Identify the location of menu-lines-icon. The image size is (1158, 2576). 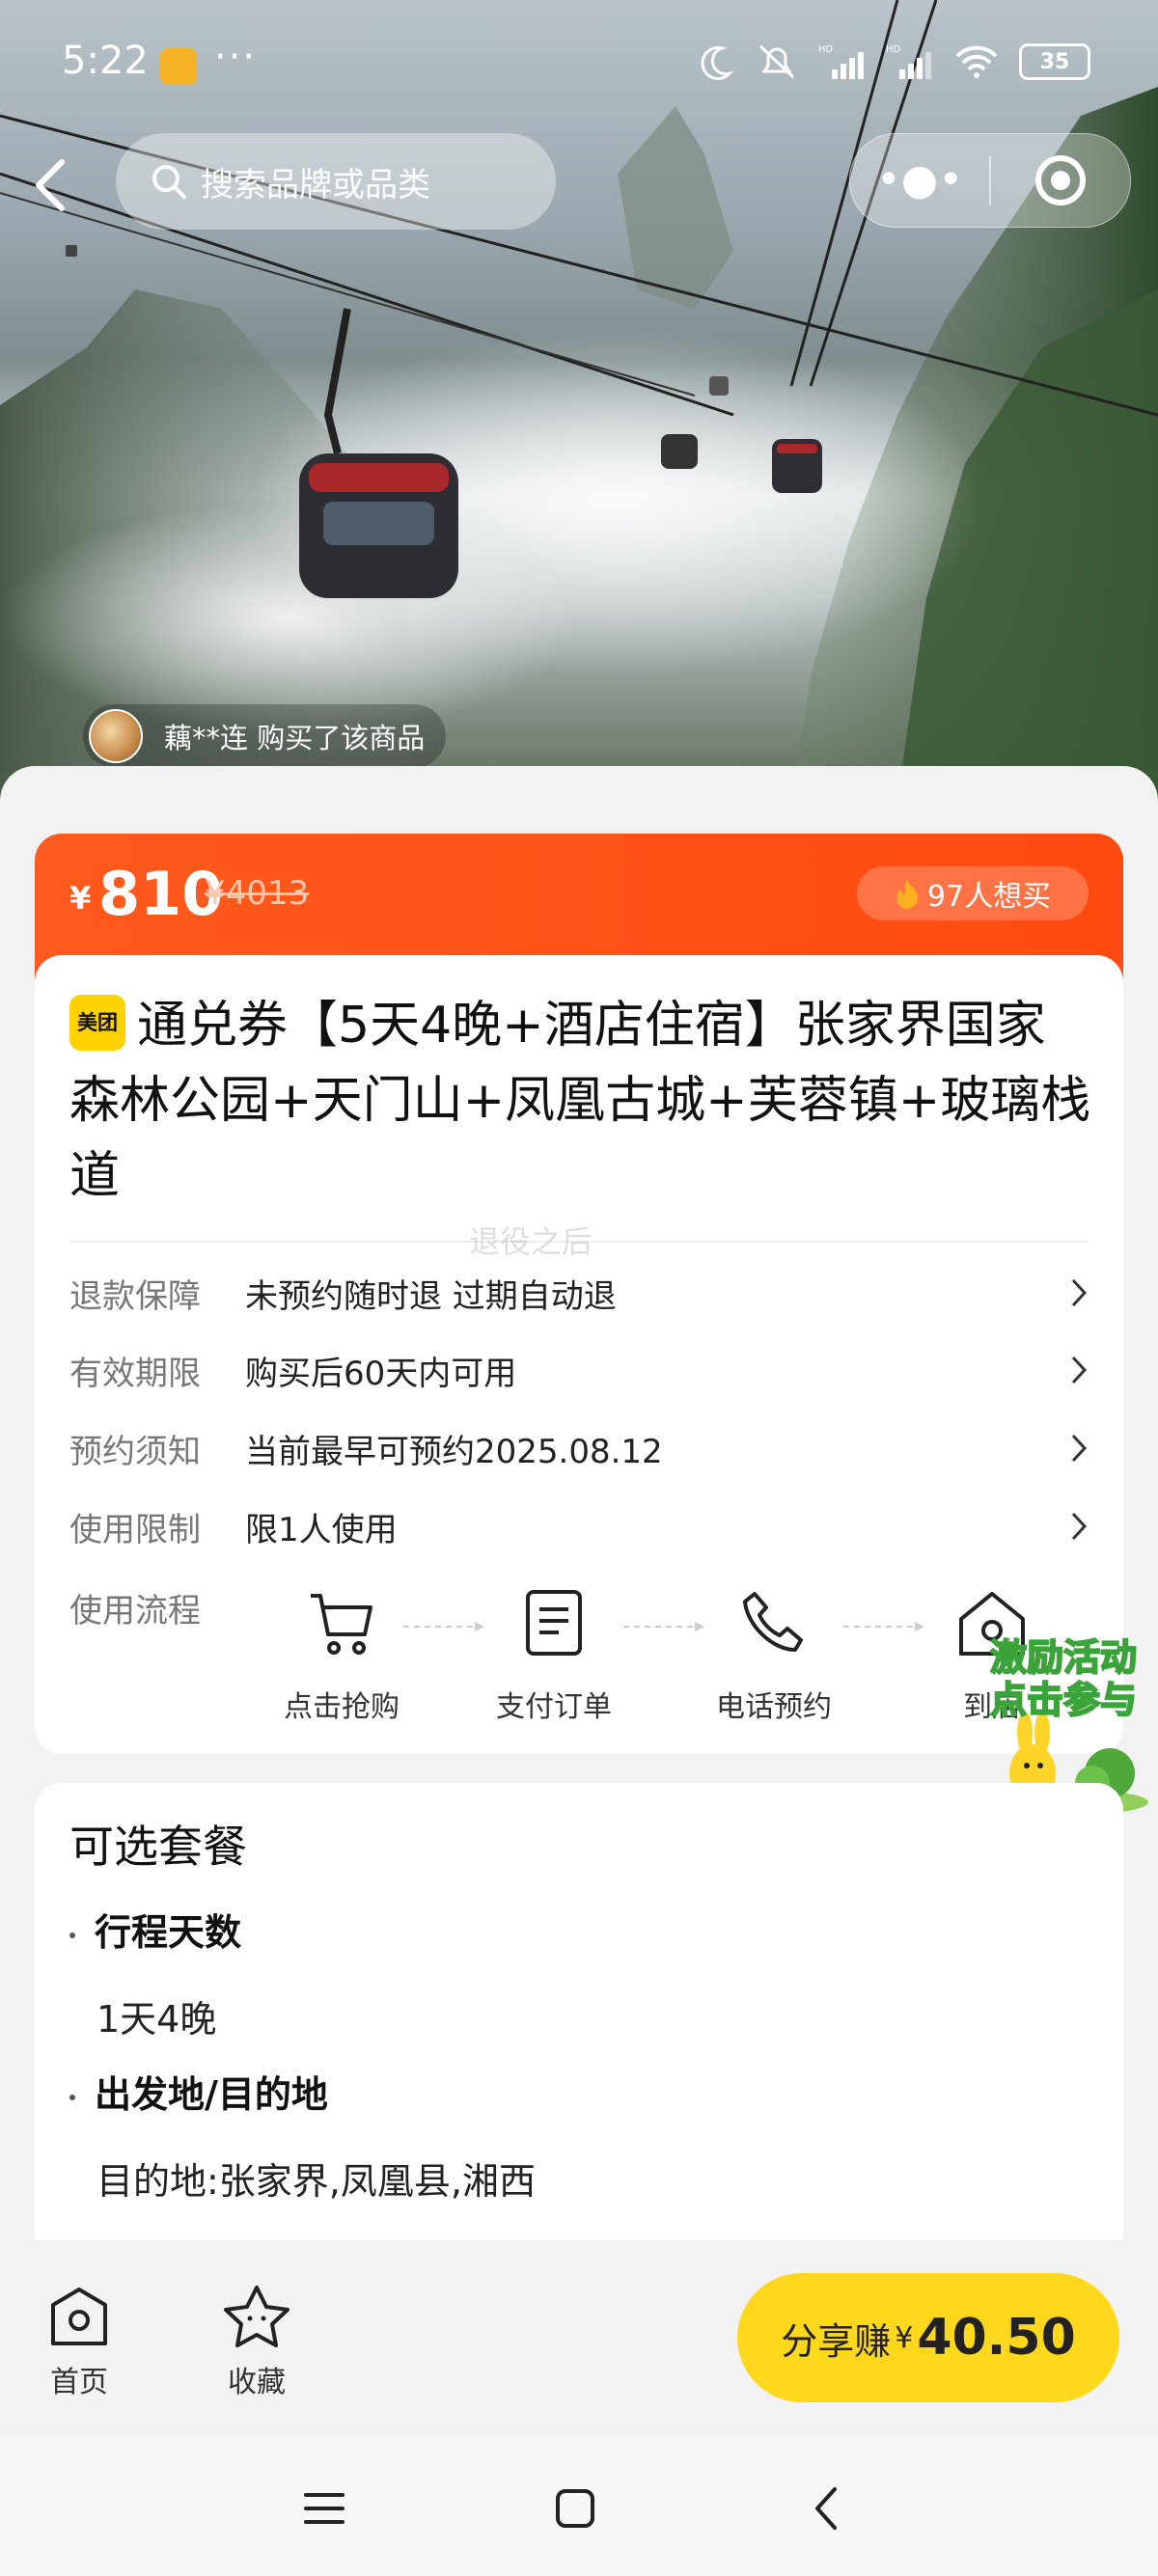
(324, 2509).